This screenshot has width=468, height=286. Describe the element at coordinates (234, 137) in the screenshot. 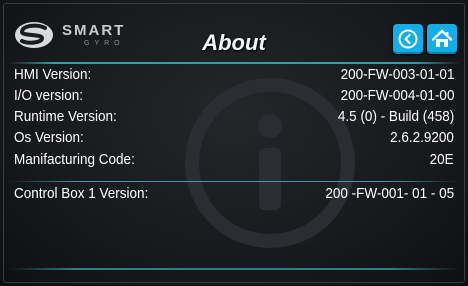

I see `info-row-os-version: Os Version: 2.6.2.9200` at that location.